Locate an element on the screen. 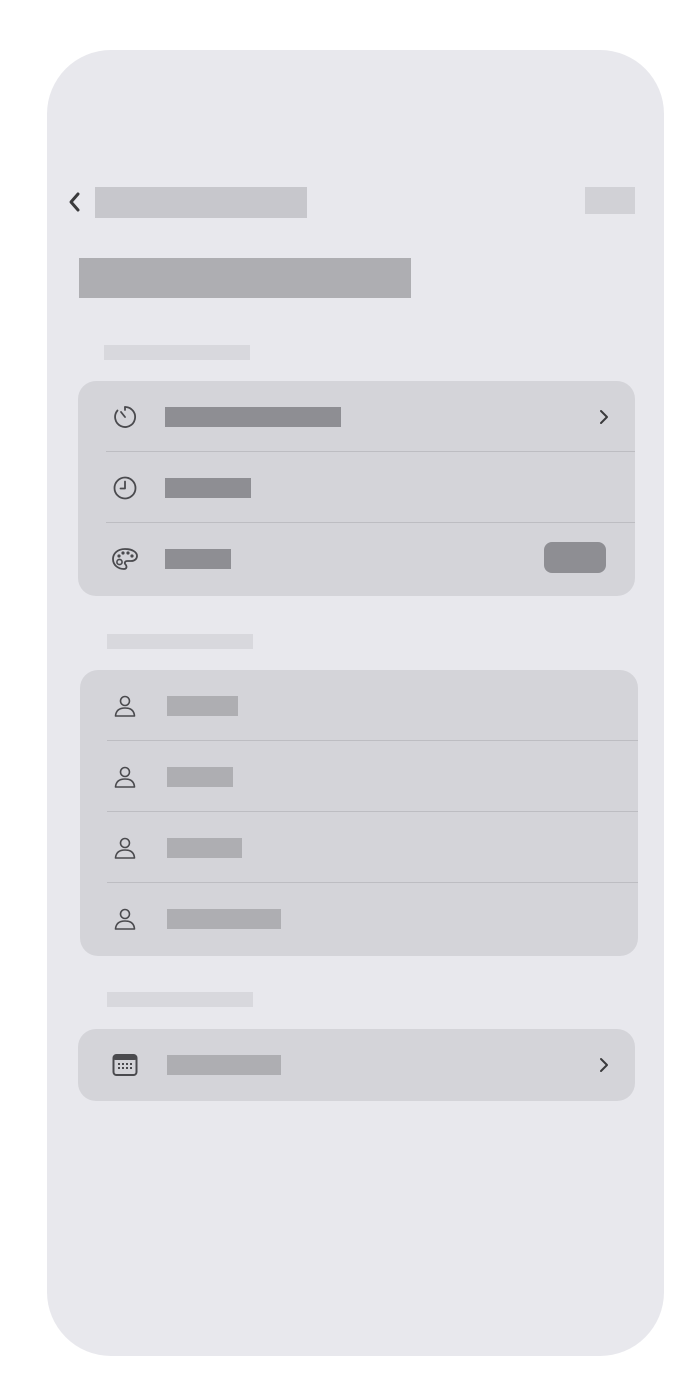 Image resolution: width=700 pixels, height=1392 pixels. appearance-toggle is located at coordinates (575, 557).